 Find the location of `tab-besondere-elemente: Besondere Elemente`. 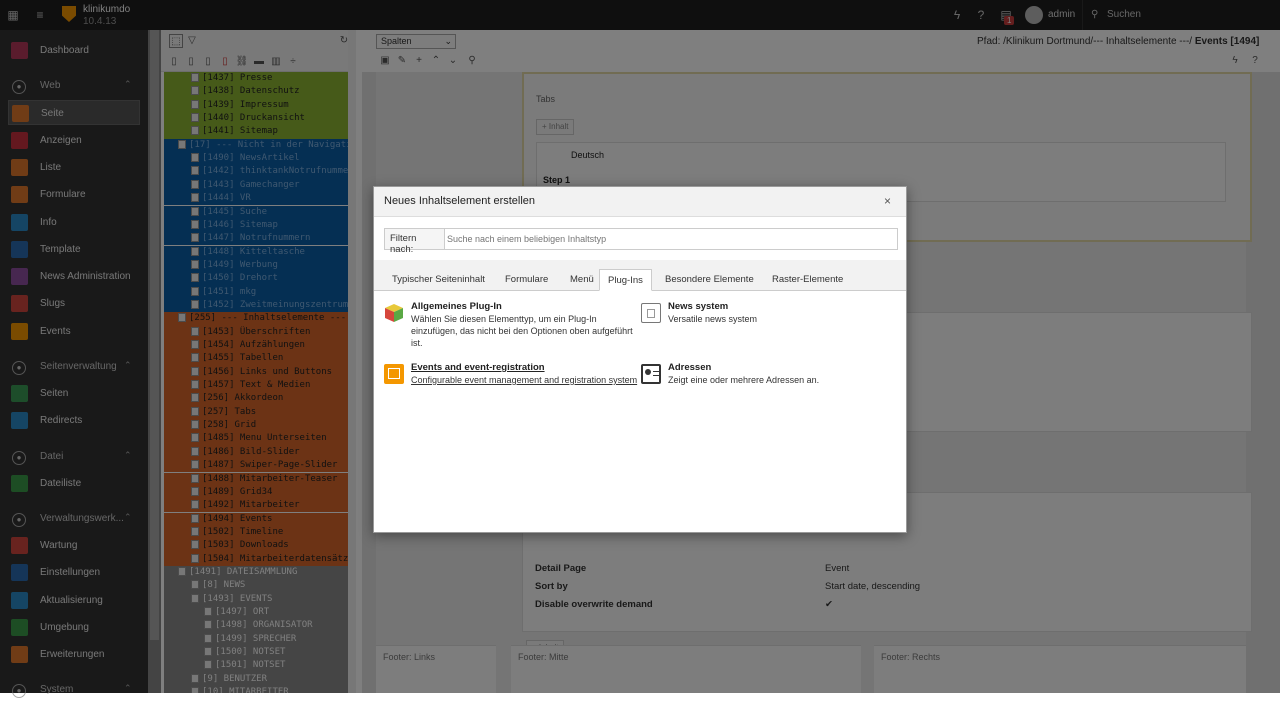

tab-besondere-elemente: Besondere Elemente is located at coordinates (709, 280).